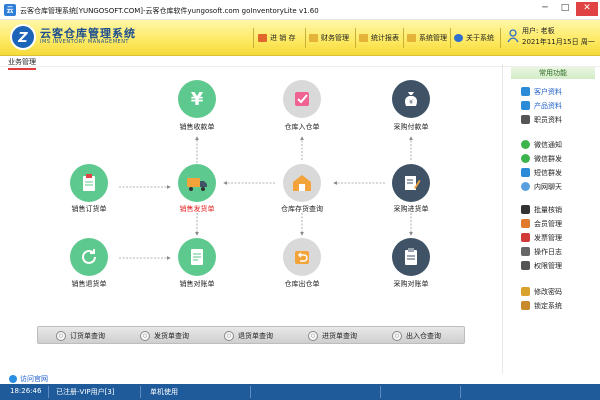  What do you see at coordinates (379, 38) in the screenshot?
I see `nav-item-reports: 统计报表` at bounding box center [379, 38].